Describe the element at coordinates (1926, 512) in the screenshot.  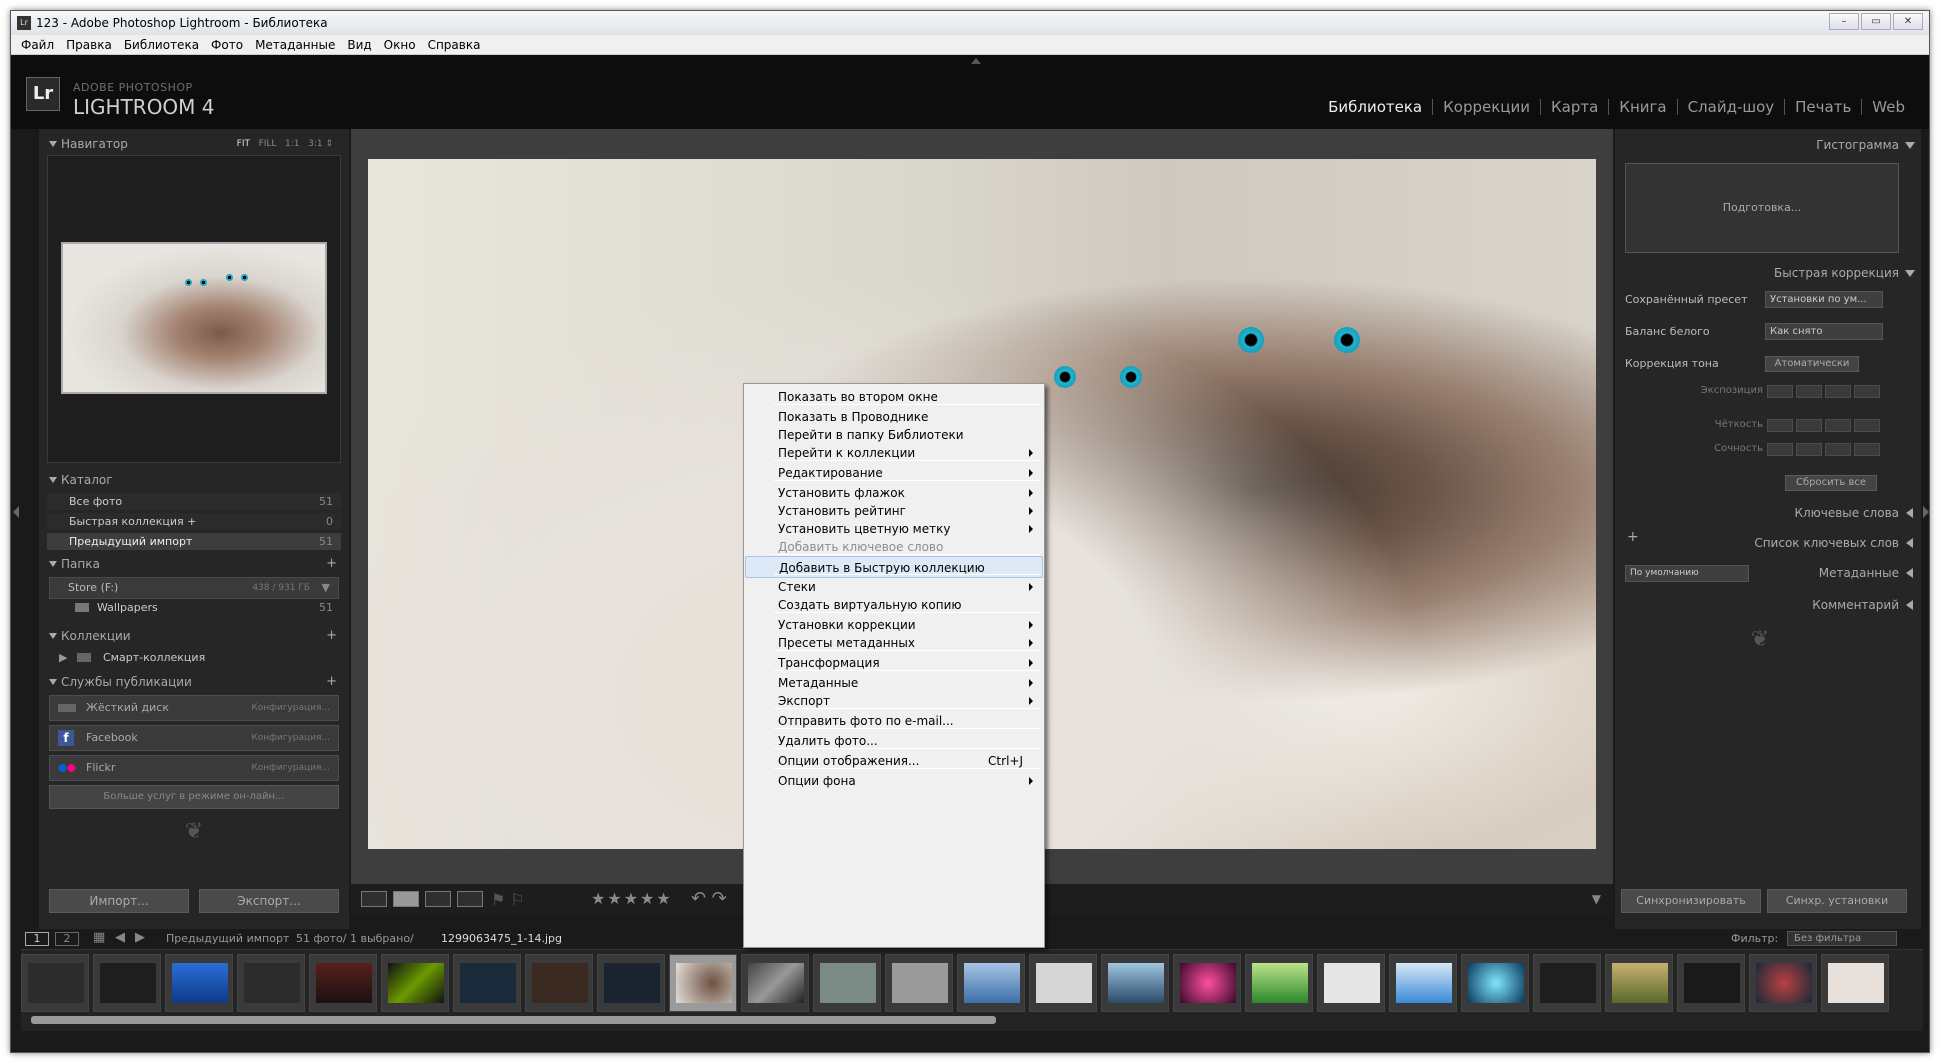
I see `right-panel-toggle-icon` at that location.